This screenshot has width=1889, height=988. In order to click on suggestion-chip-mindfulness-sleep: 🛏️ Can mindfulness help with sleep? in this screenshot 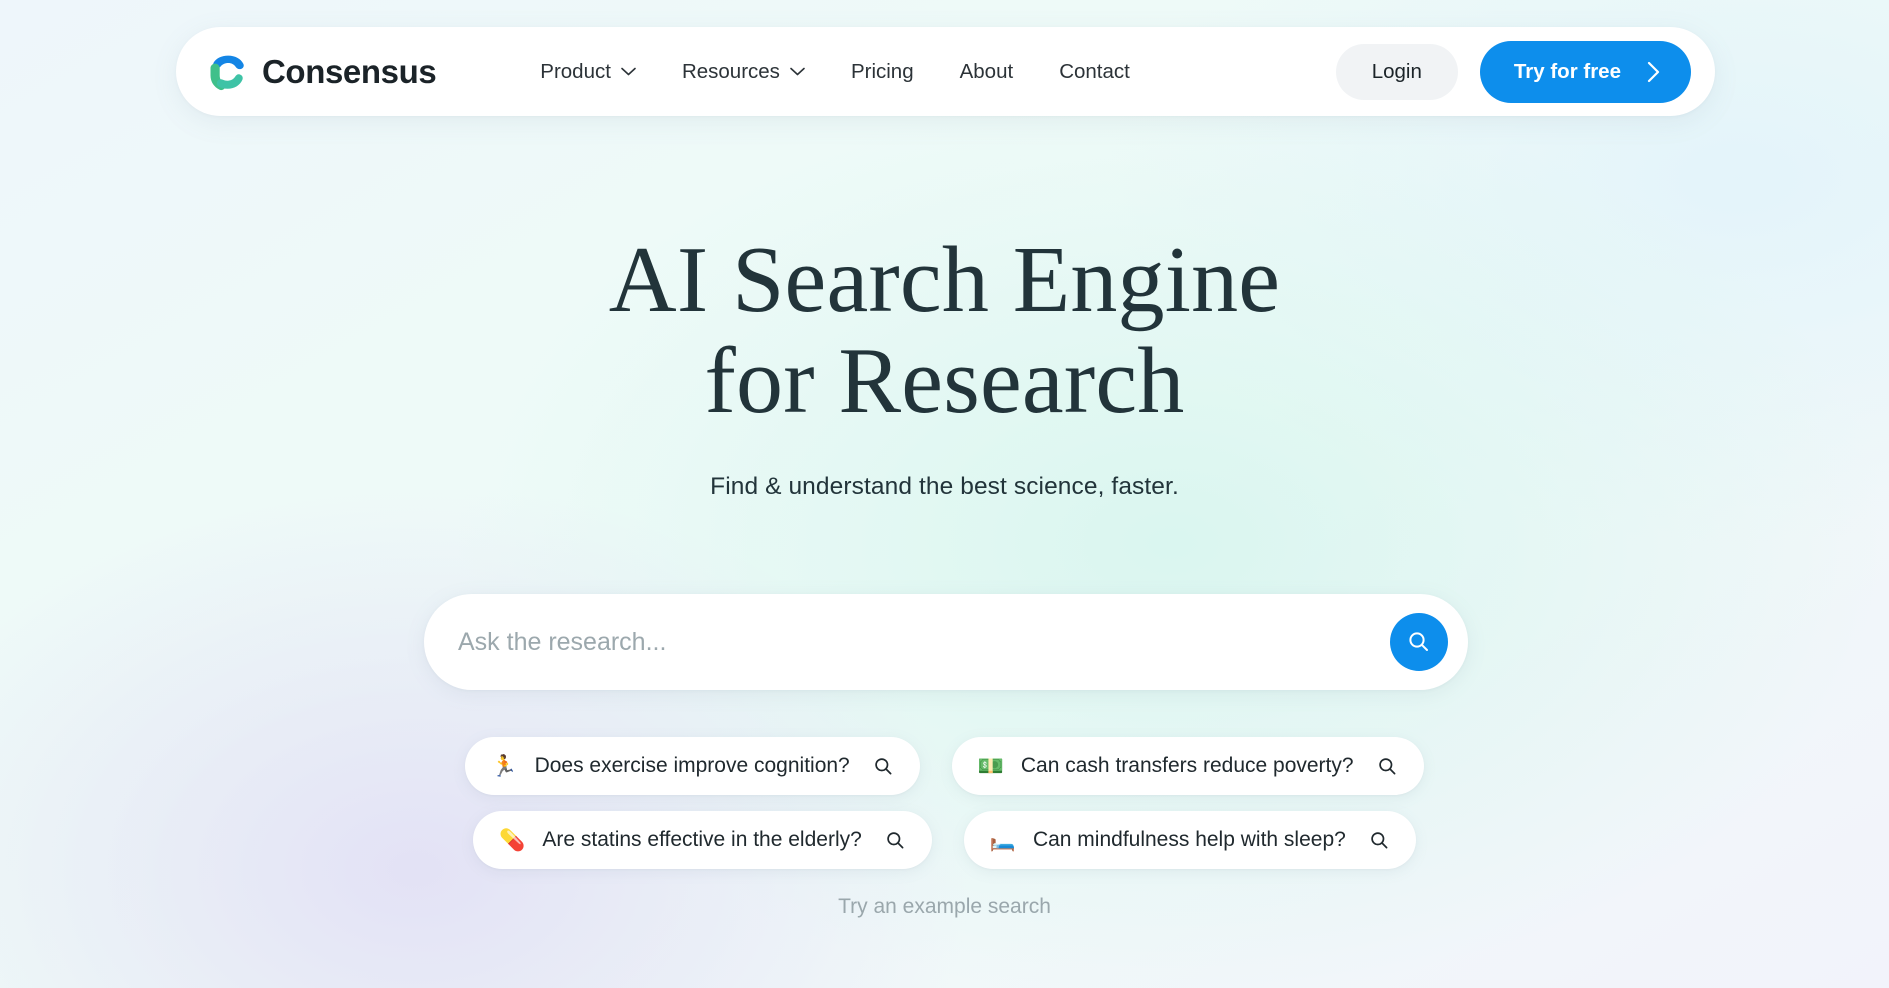, I will do `click(1189, 840)`.